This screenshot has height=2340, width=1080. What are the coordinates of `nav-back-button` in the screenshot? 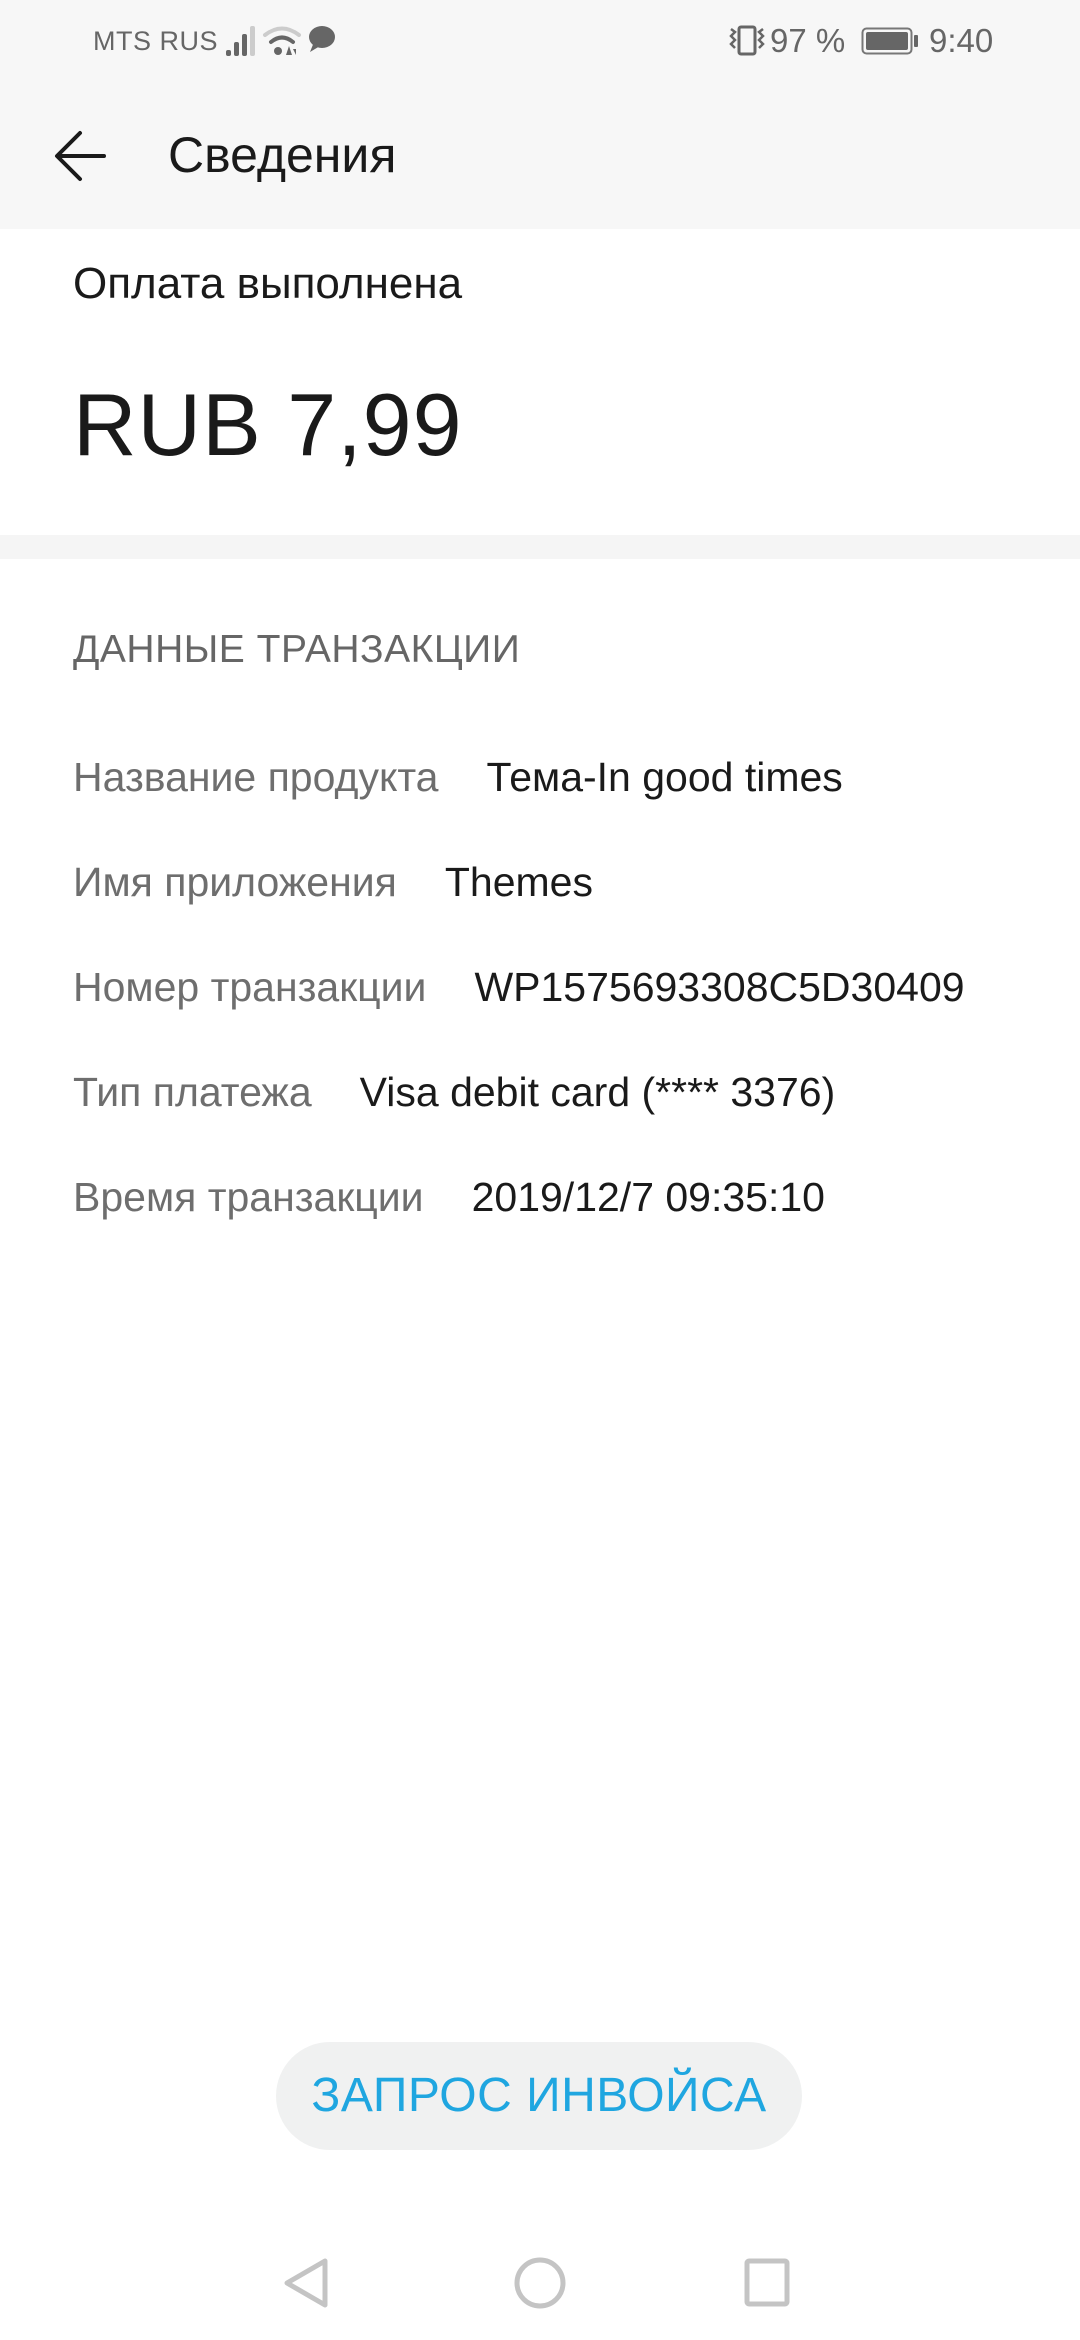 It's located at (310, 2283).